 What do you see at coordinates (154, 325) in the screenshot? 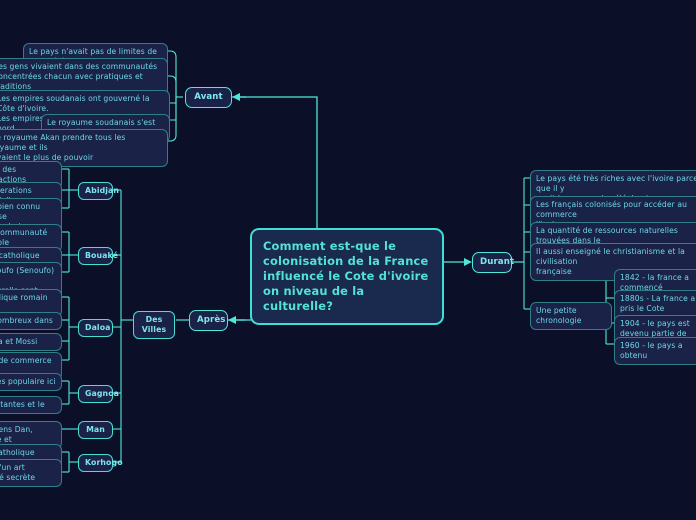
I see `branch-node-des-villes: Des Villes` at bounding box center [154, 325].